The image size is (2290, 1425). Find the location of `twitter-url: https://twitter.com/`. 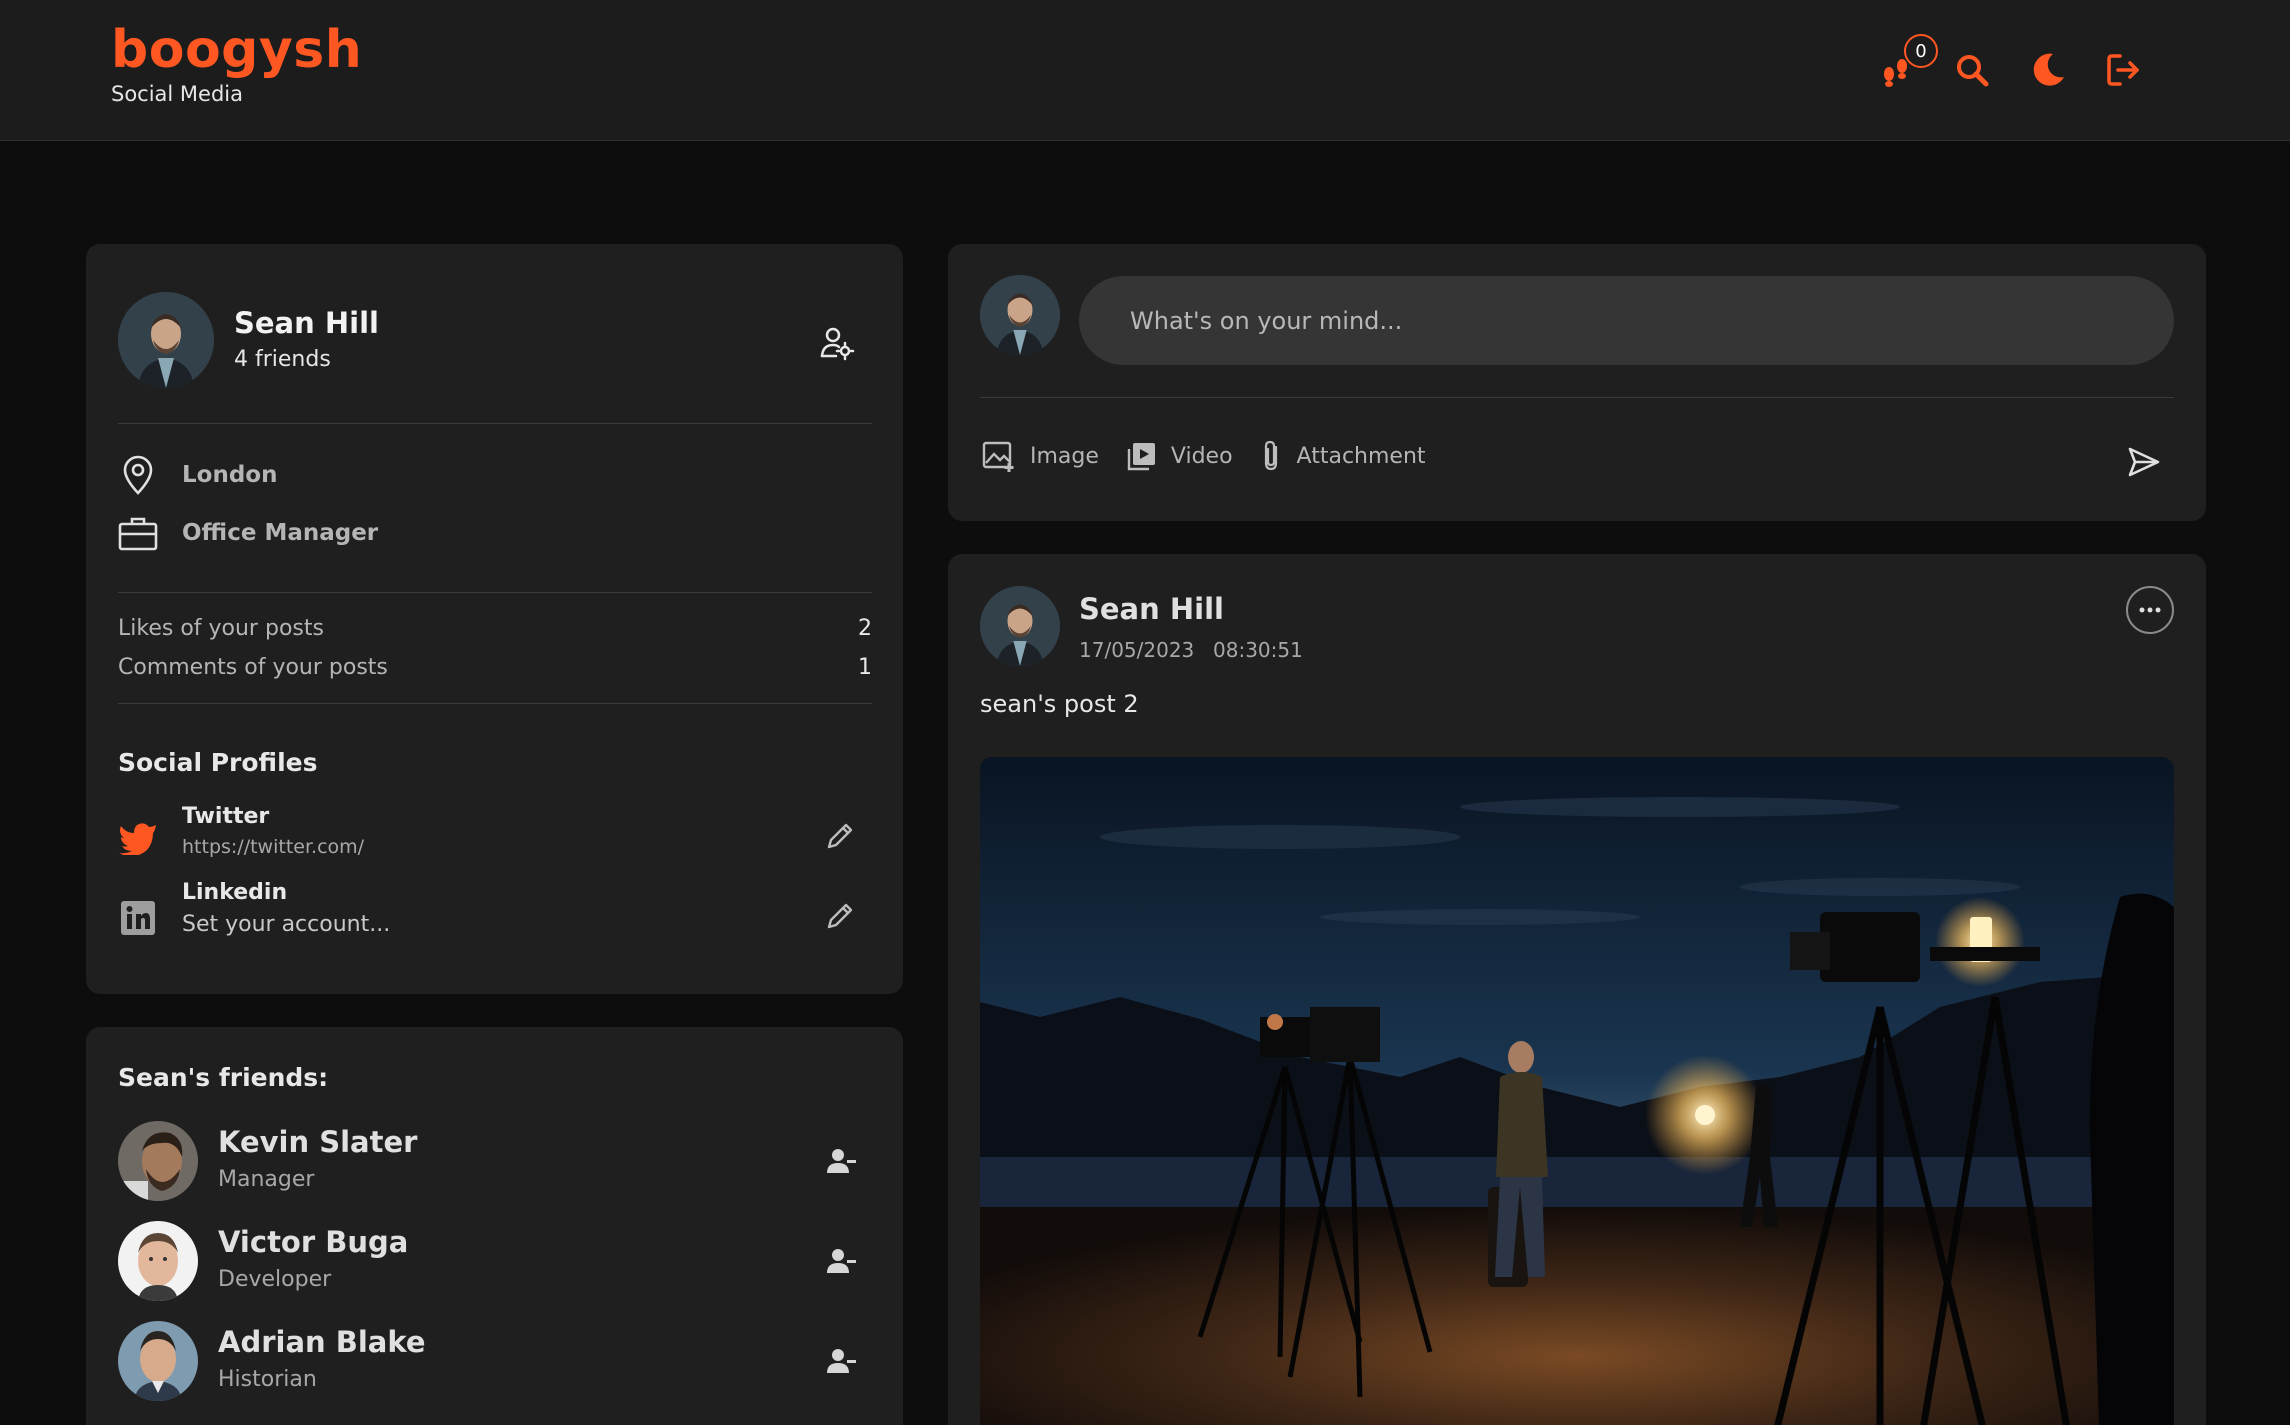

twitter-url: https://twitter.com/ is located at coordinates (273, 847).